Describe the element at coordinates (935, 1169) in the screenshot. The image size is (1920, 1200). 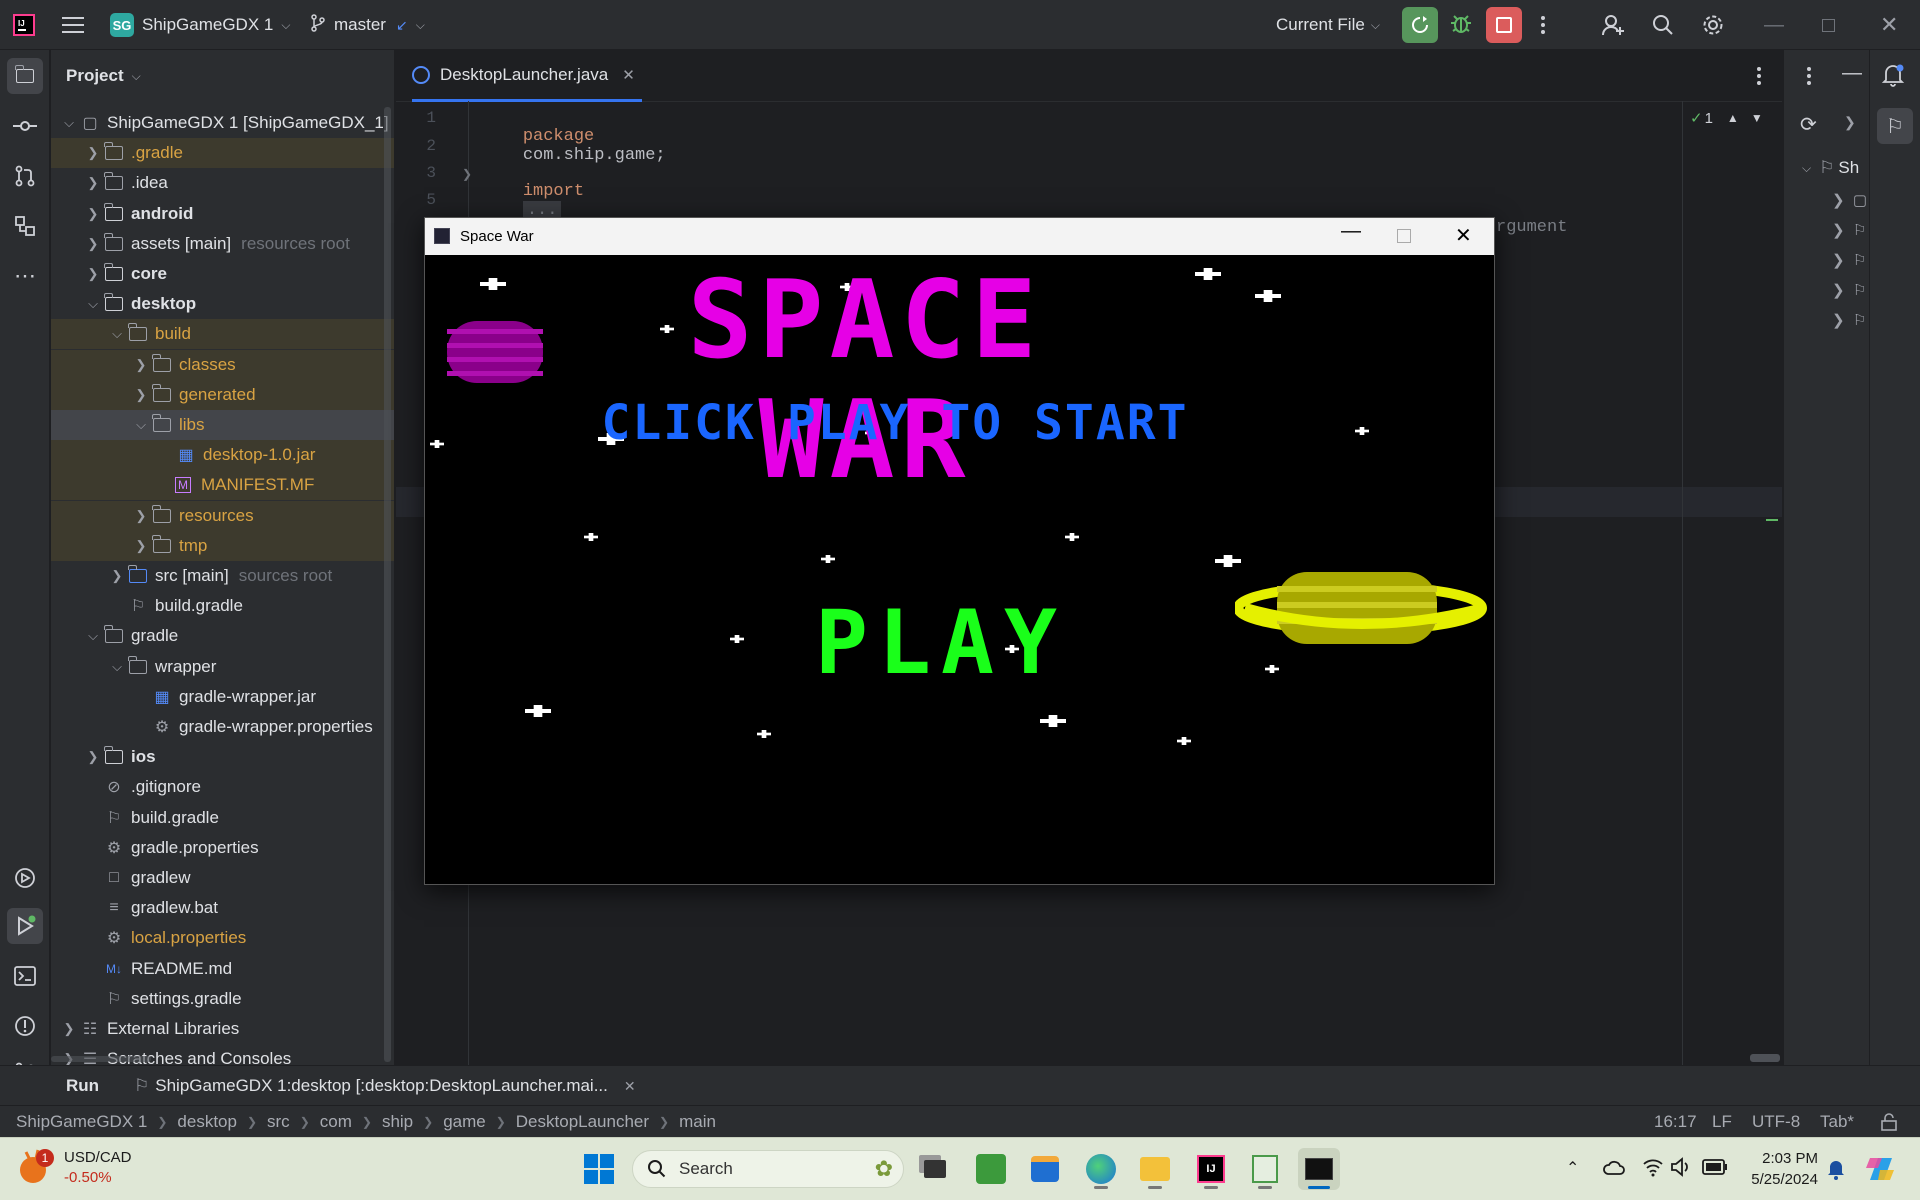
I see `task-view-button` at that location.